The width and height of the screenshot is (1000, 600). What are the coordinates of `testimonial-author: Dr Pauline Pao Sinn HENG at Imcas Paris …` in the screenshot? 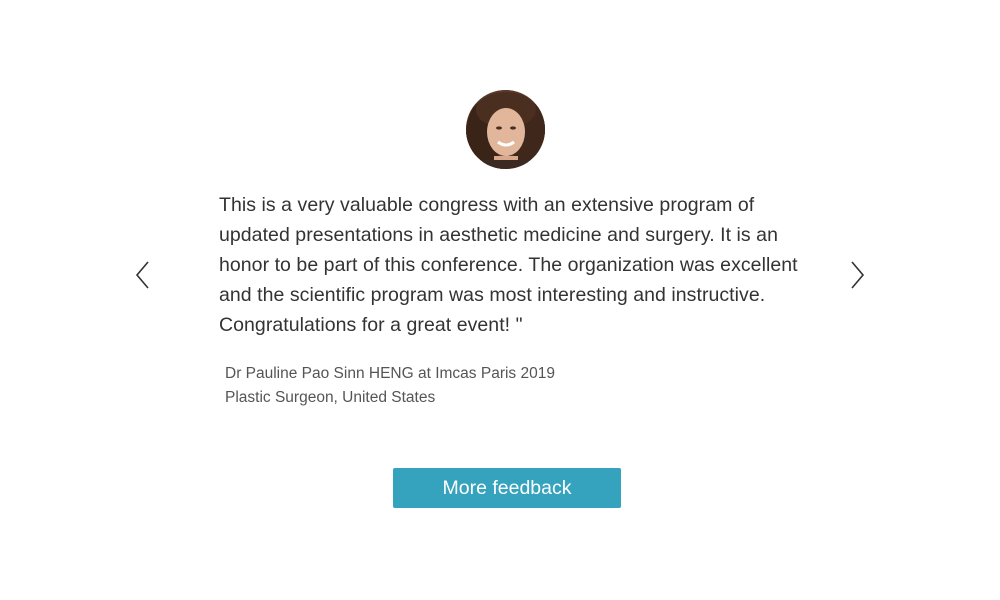 It's located at (475, 386).